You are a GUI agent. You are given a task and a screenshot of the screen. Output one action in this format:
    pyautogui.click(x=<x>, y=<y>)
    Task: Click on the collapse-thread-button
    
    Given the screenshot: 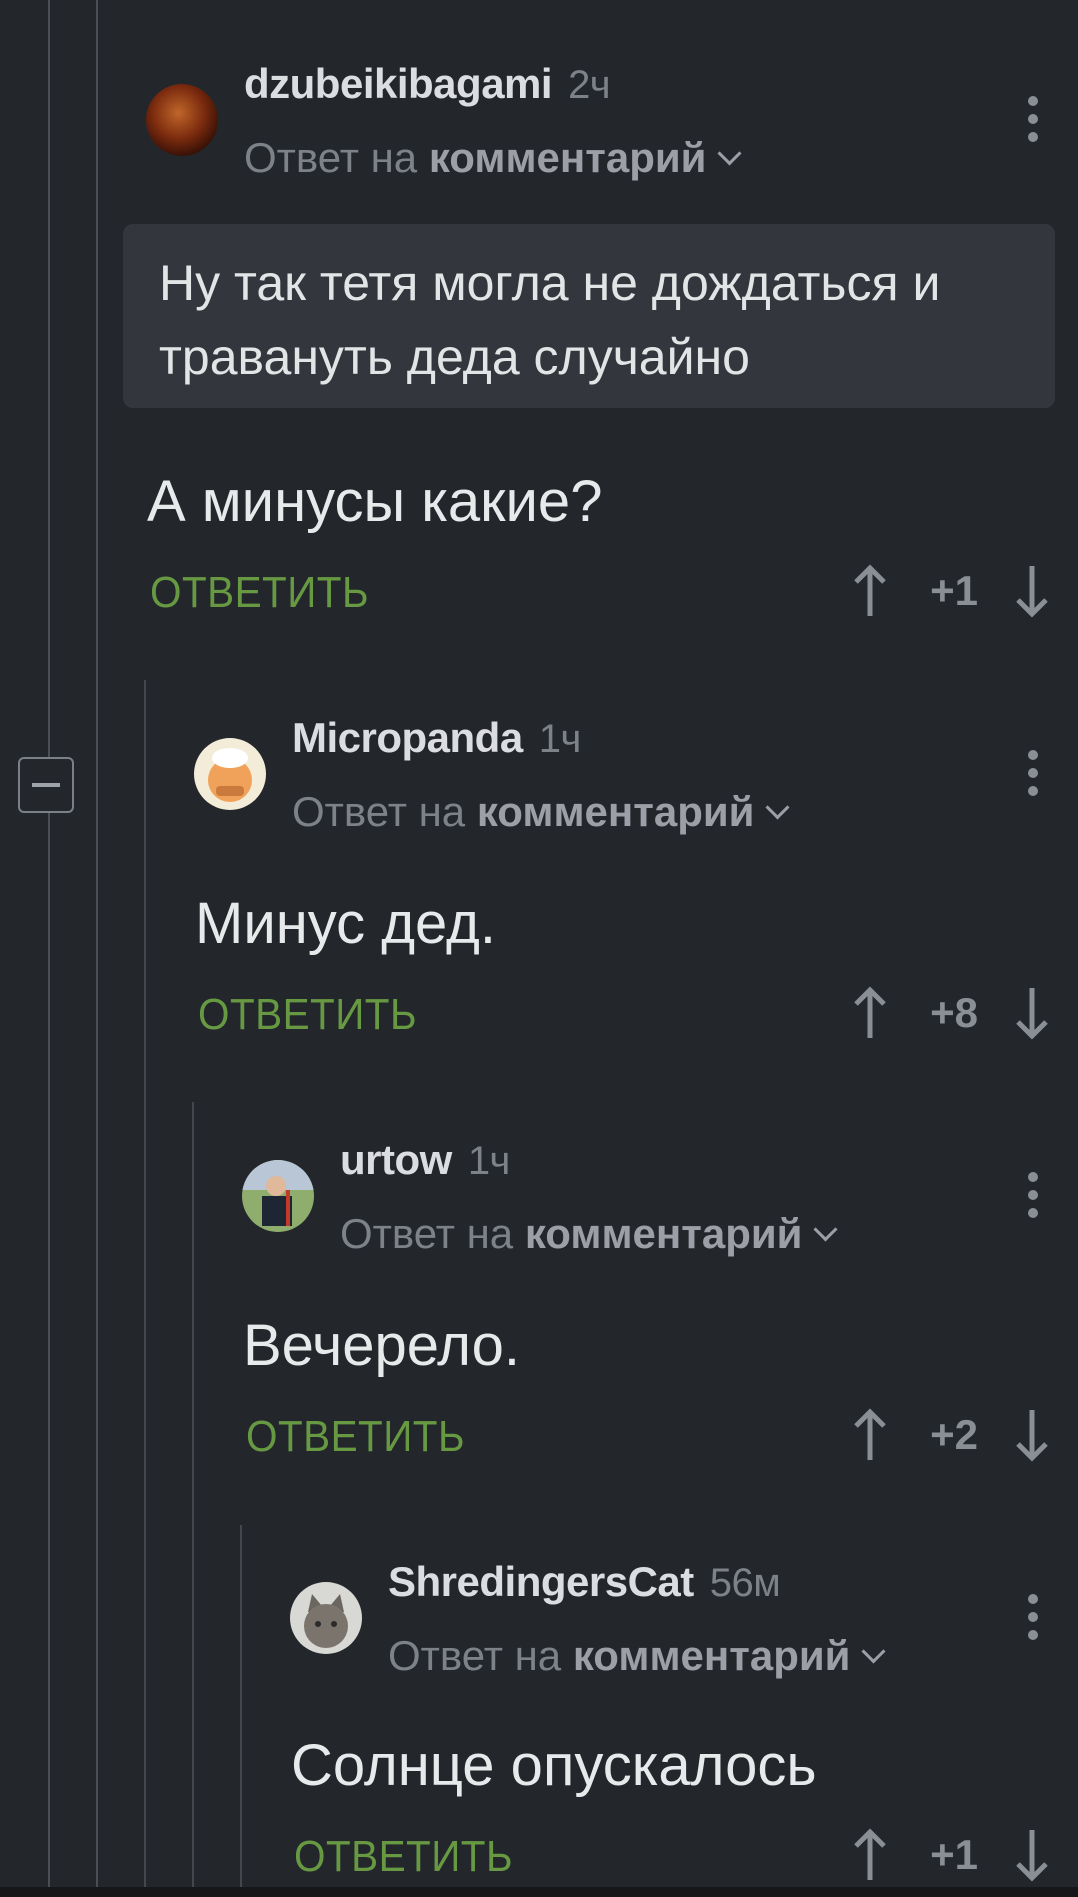 What is the action you would take?
    pyautogui.click(x=46, y=785)
    